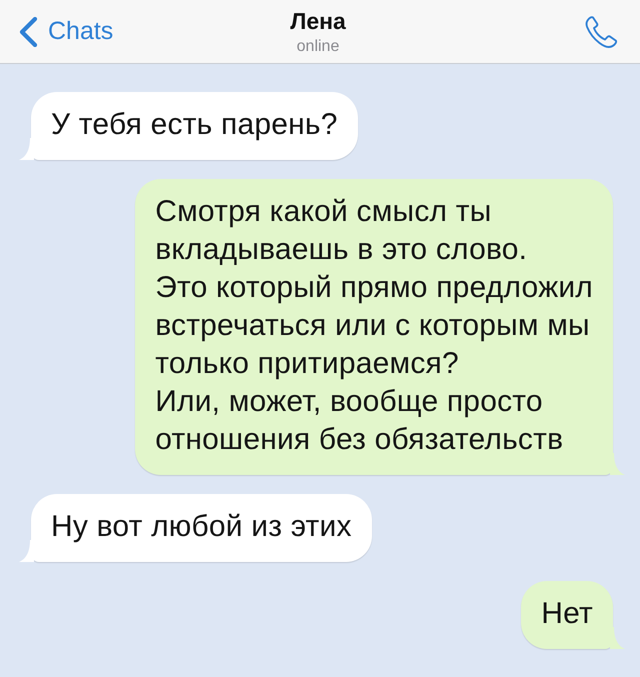 This screenshot has width=640, height=677. I want to click on phone-icon, so click(601, 31).